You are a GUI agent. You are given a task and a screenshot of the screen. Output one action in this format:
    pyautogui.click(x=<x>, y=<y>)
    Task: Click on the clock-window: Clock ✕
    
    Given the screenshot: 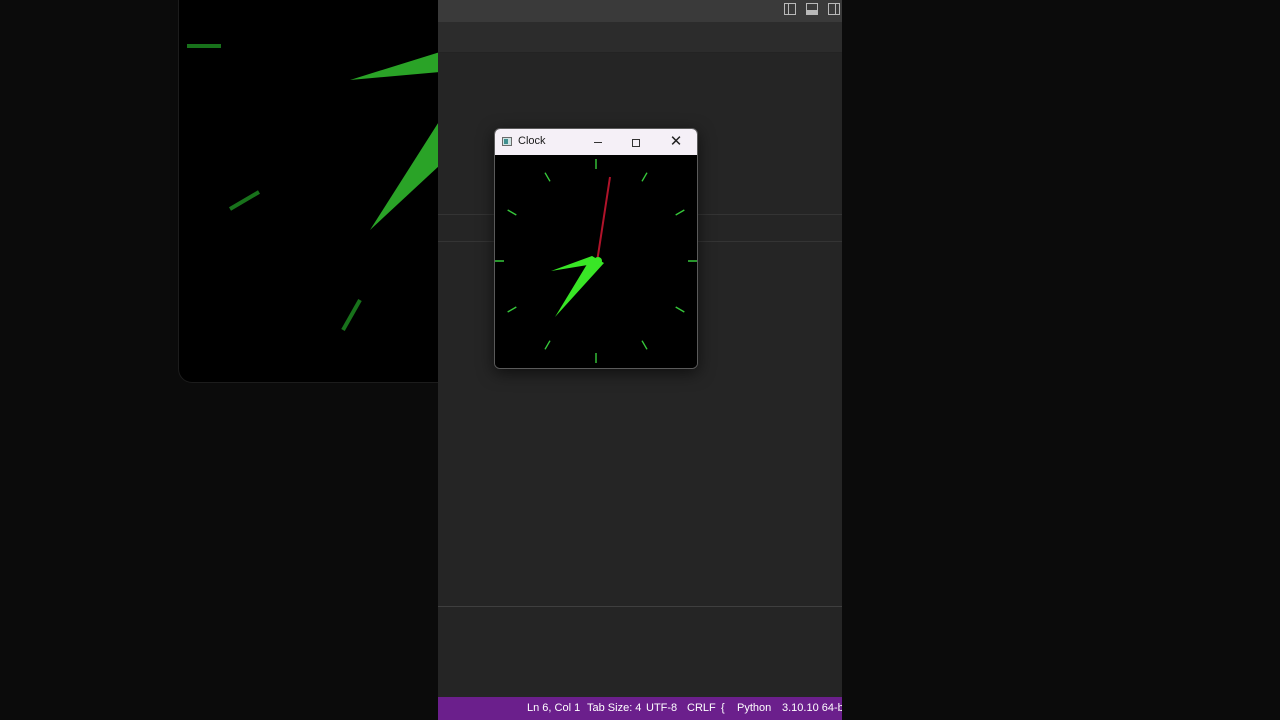 What is the action you would take?
    pyautogui.click(x=596, y=248)
    